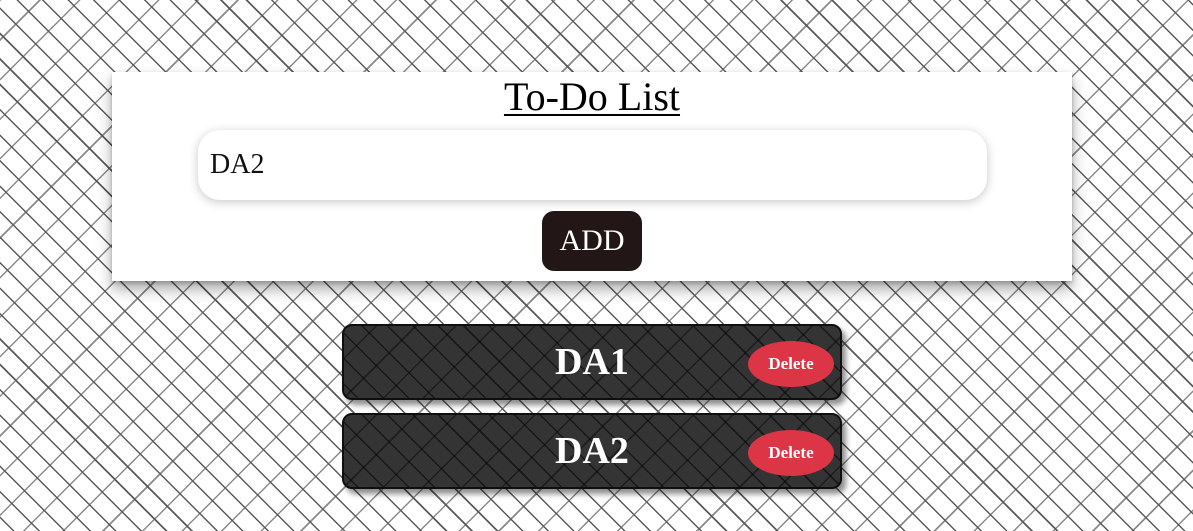 The image size is (1193, 531). I want to click on todo-item: DA2 Delete, so click(592, 451).